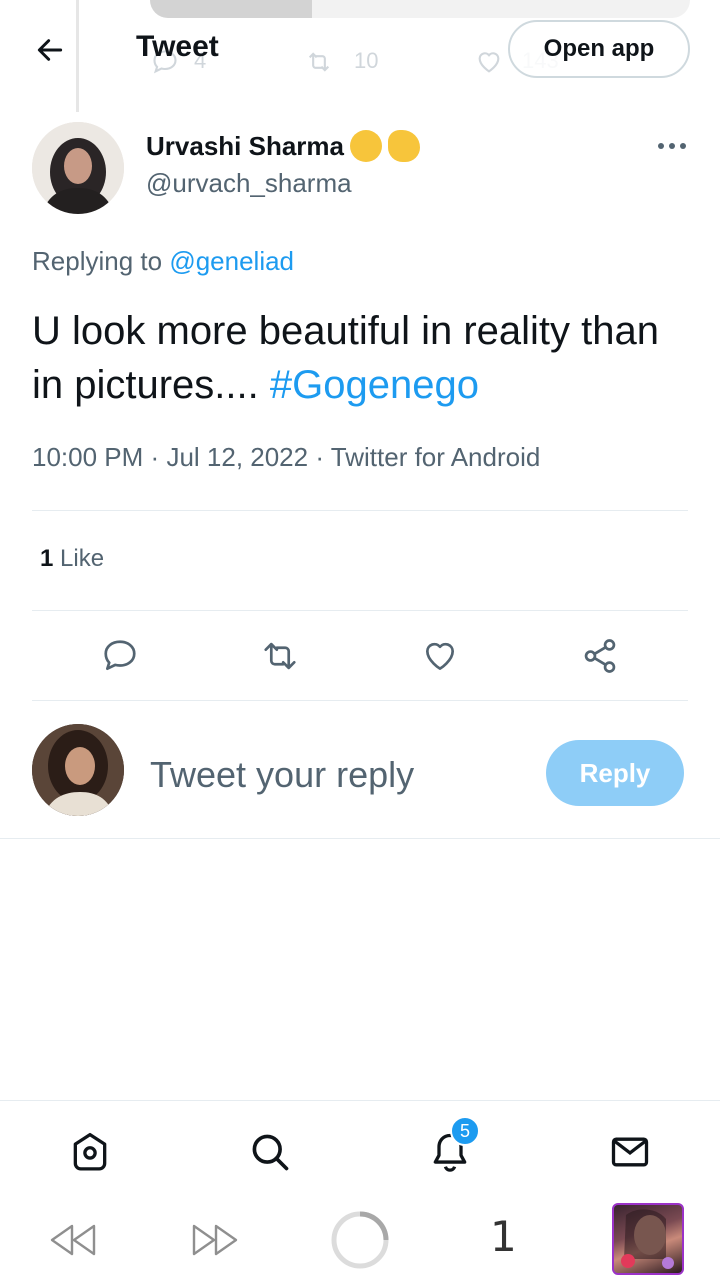 This screenshot has height=1280, width=720. What do you see at coordinates (97, 261) in the screenshot?
I see `replying-prefix: Replying to` at bounding box center [97, 261].